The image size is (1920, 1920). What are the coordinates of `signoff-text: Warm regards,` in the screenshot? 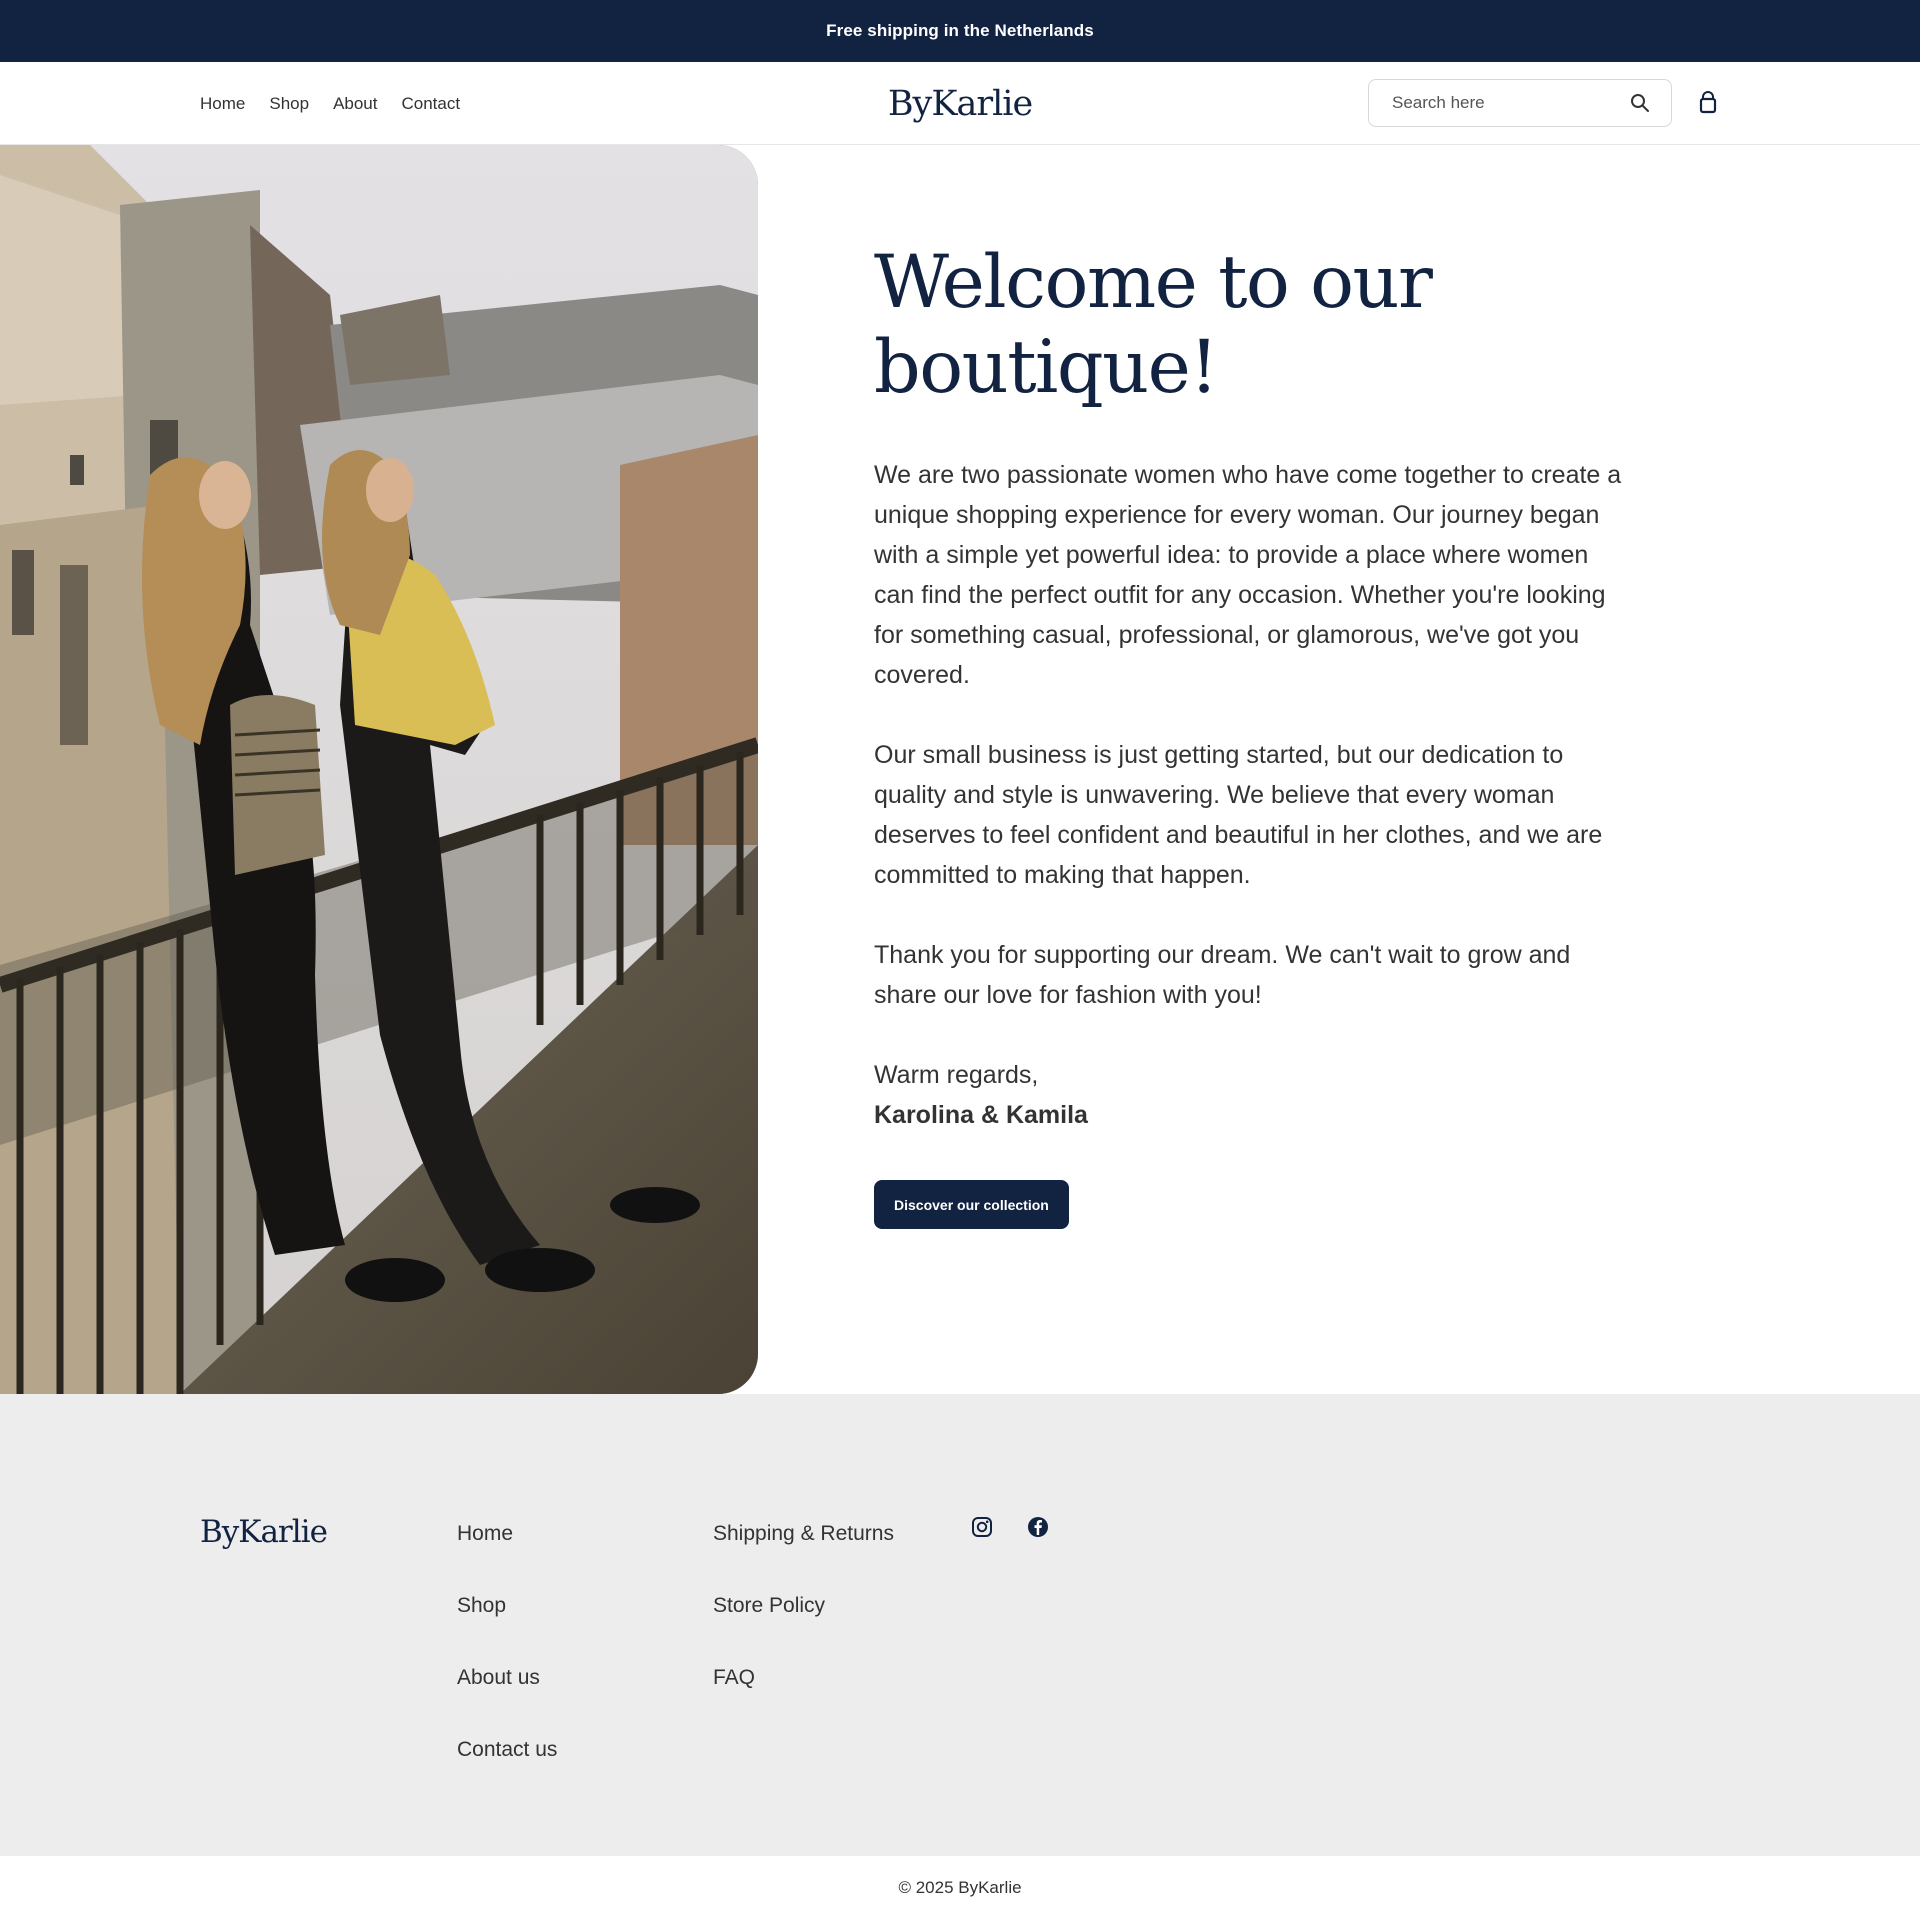 It's located at (956, 1075).